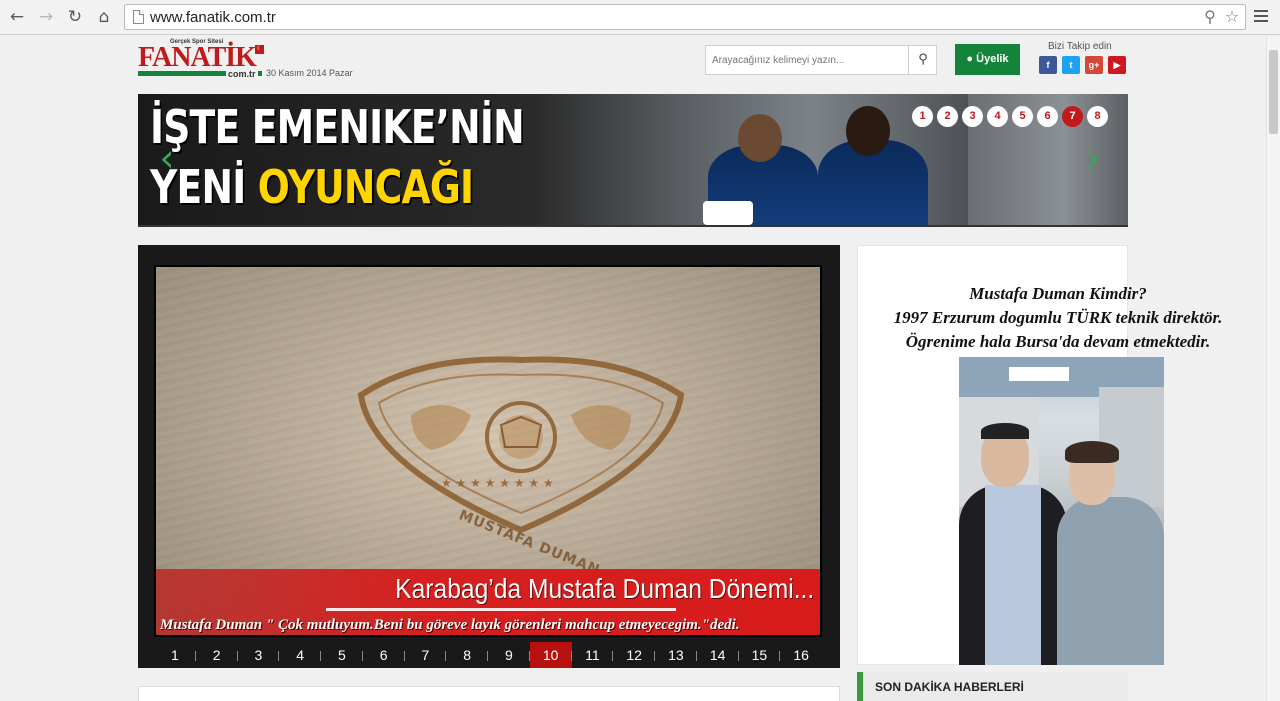 This screenshot has height=701, width=1280. Describe the element at coordinates (1117, 65) in the screenshot. I see `youtube-icon: ▶` at that location.